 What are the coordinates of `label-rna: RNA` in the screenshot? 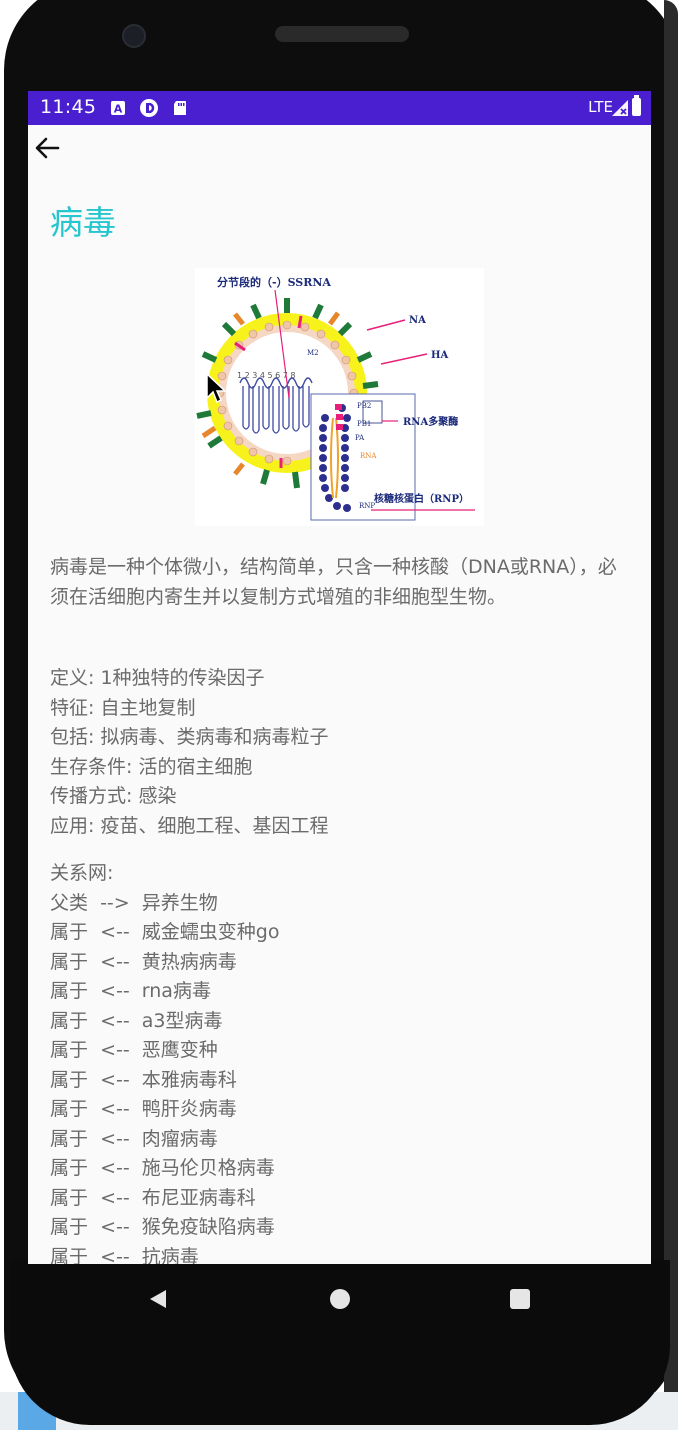 It's located at (368, 456).